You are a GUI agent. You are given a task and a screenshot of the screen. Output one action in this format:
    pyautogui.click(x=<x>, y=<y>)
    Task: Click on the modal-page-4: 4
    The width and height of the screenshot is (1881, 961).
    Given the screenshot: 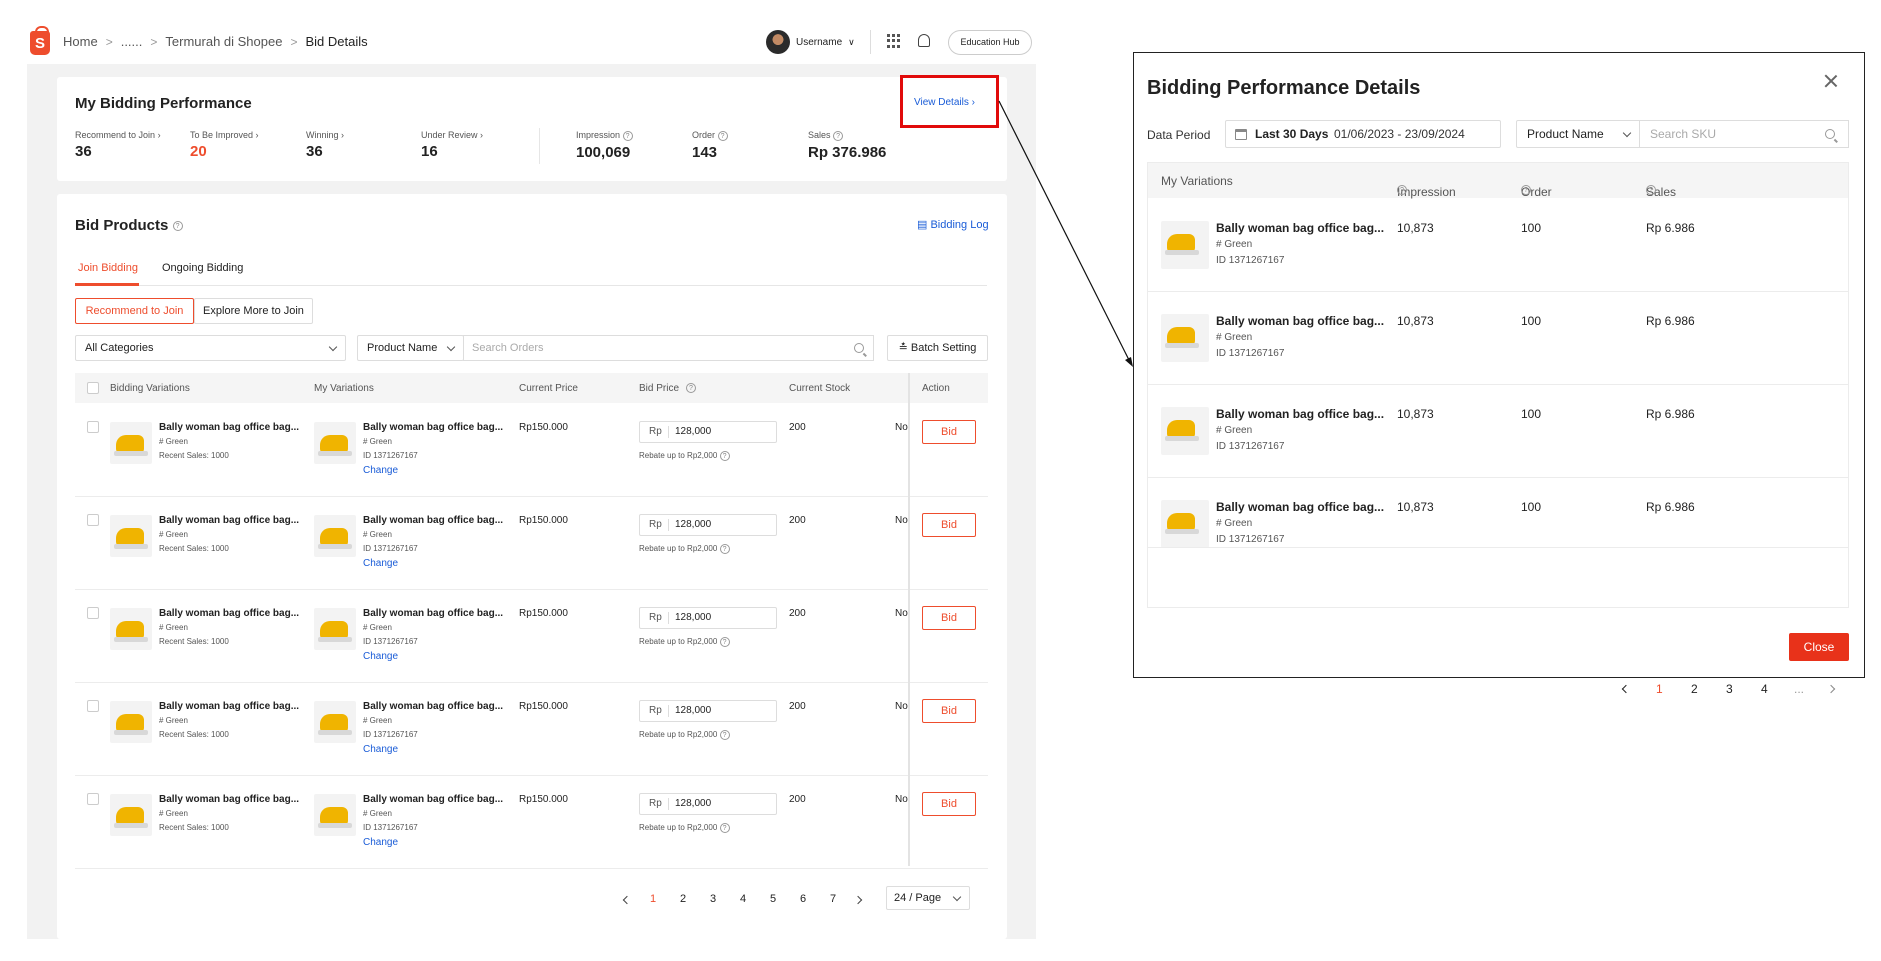 What is the action you would take?
    pyautogui.click(x=1764, y=689)
    